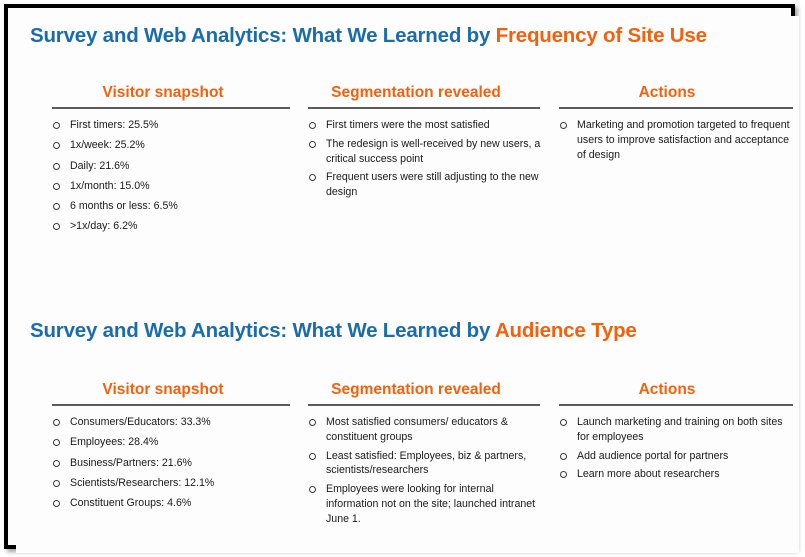 The height and width of the screenshot is (557, 805). I want to click on list-item: Business/Partners: 21.6%, so click(163, 463).